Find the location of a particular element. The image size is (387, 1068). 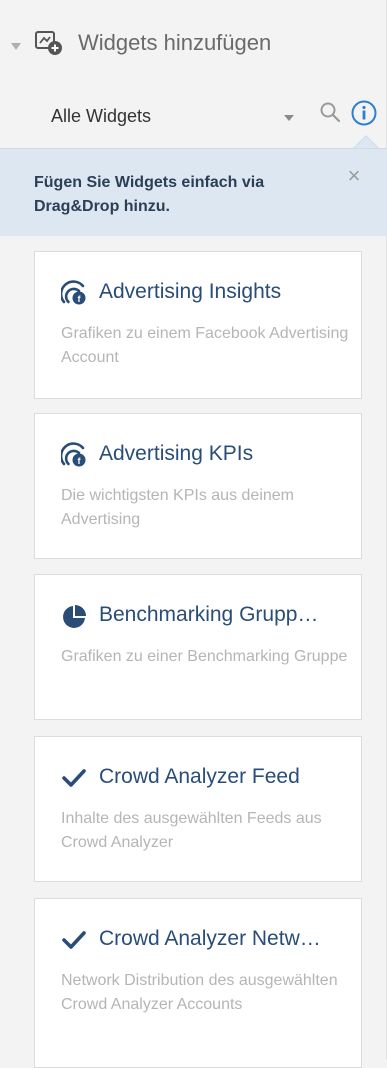

search-icon is located at coordinates (330, 112).